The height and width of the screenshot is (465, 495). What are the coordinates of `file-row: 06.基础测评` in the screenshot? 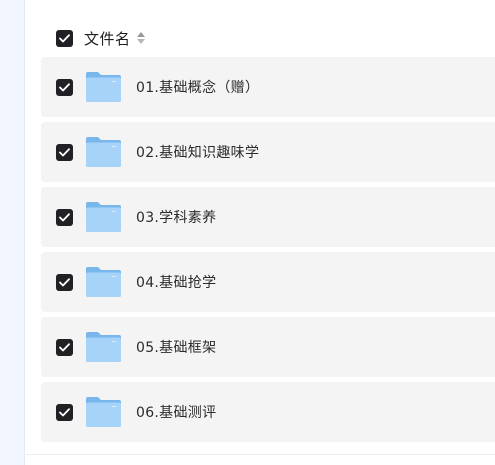 It's located at (268, 412).